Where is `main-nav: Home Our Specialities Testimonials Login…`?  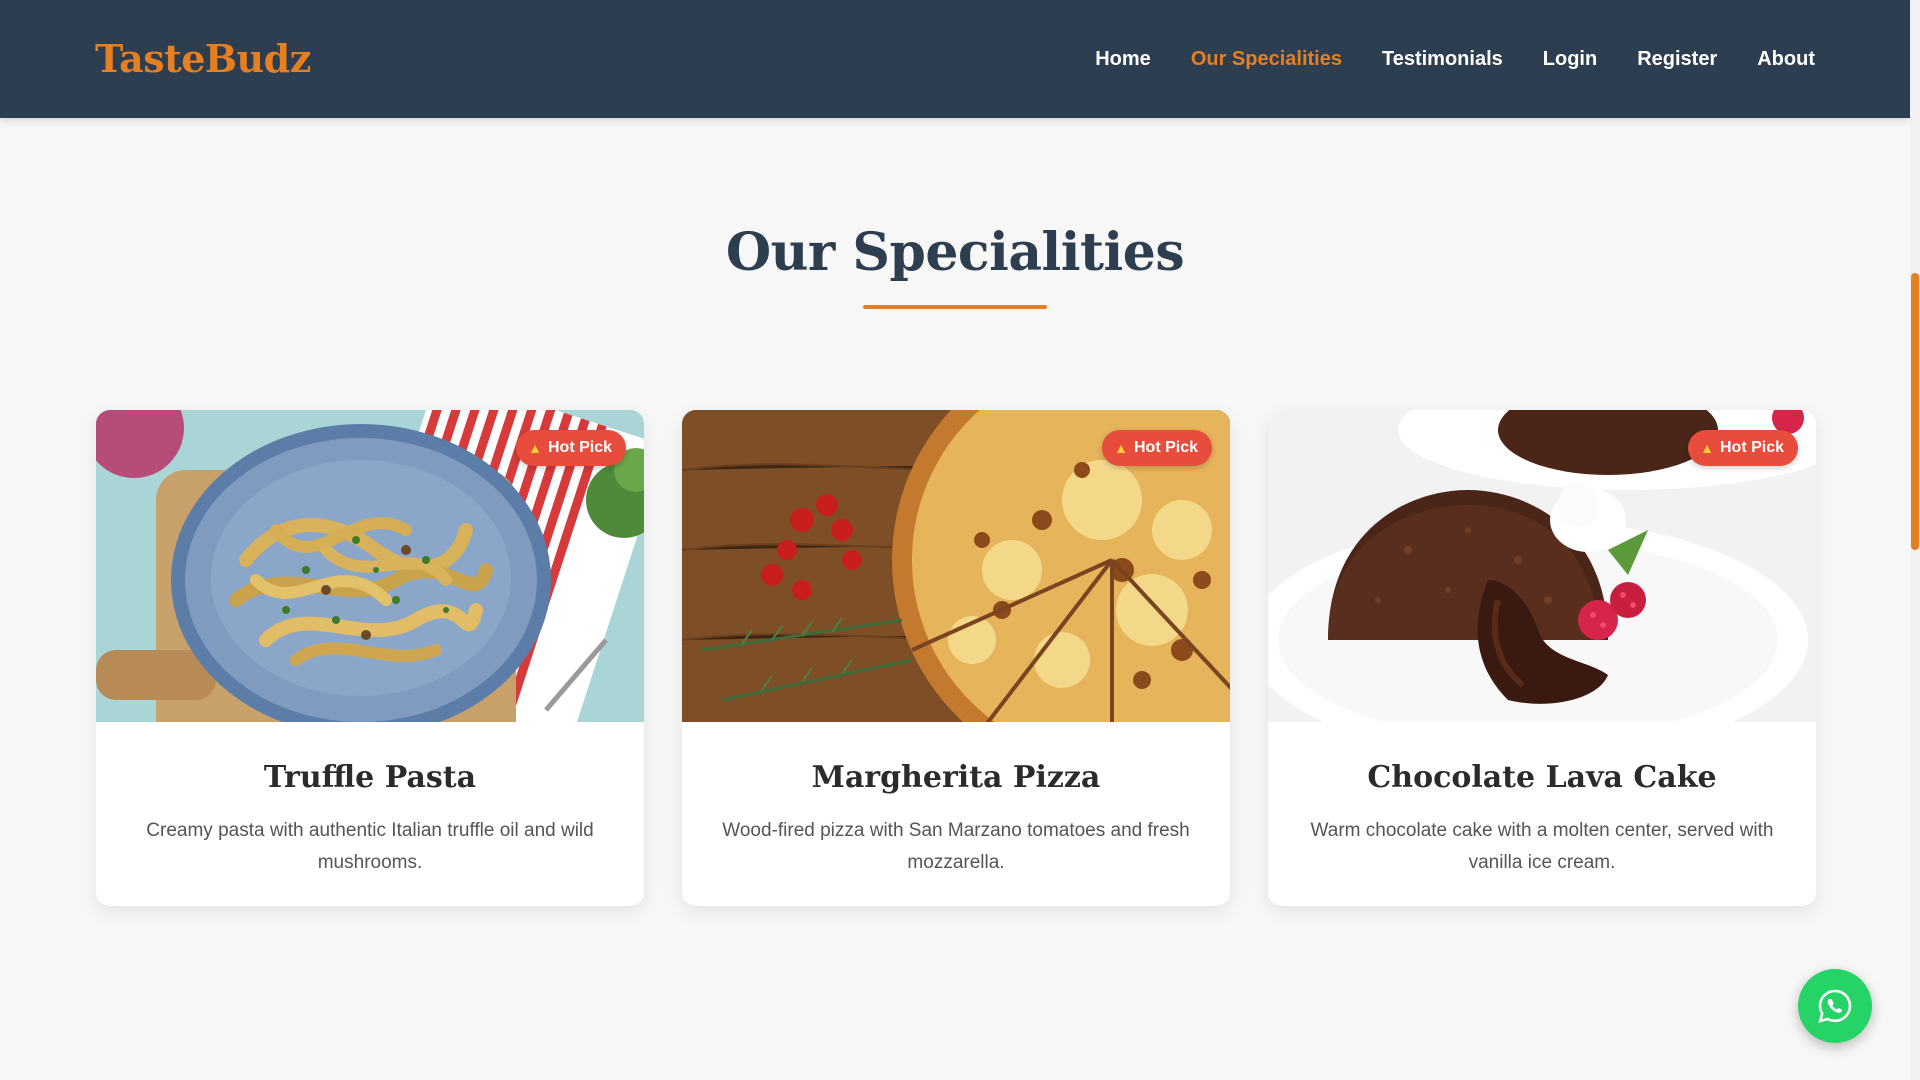
main-nav: Home Our Specialities Testimonials Login… is located at coordinates (1455, 59).